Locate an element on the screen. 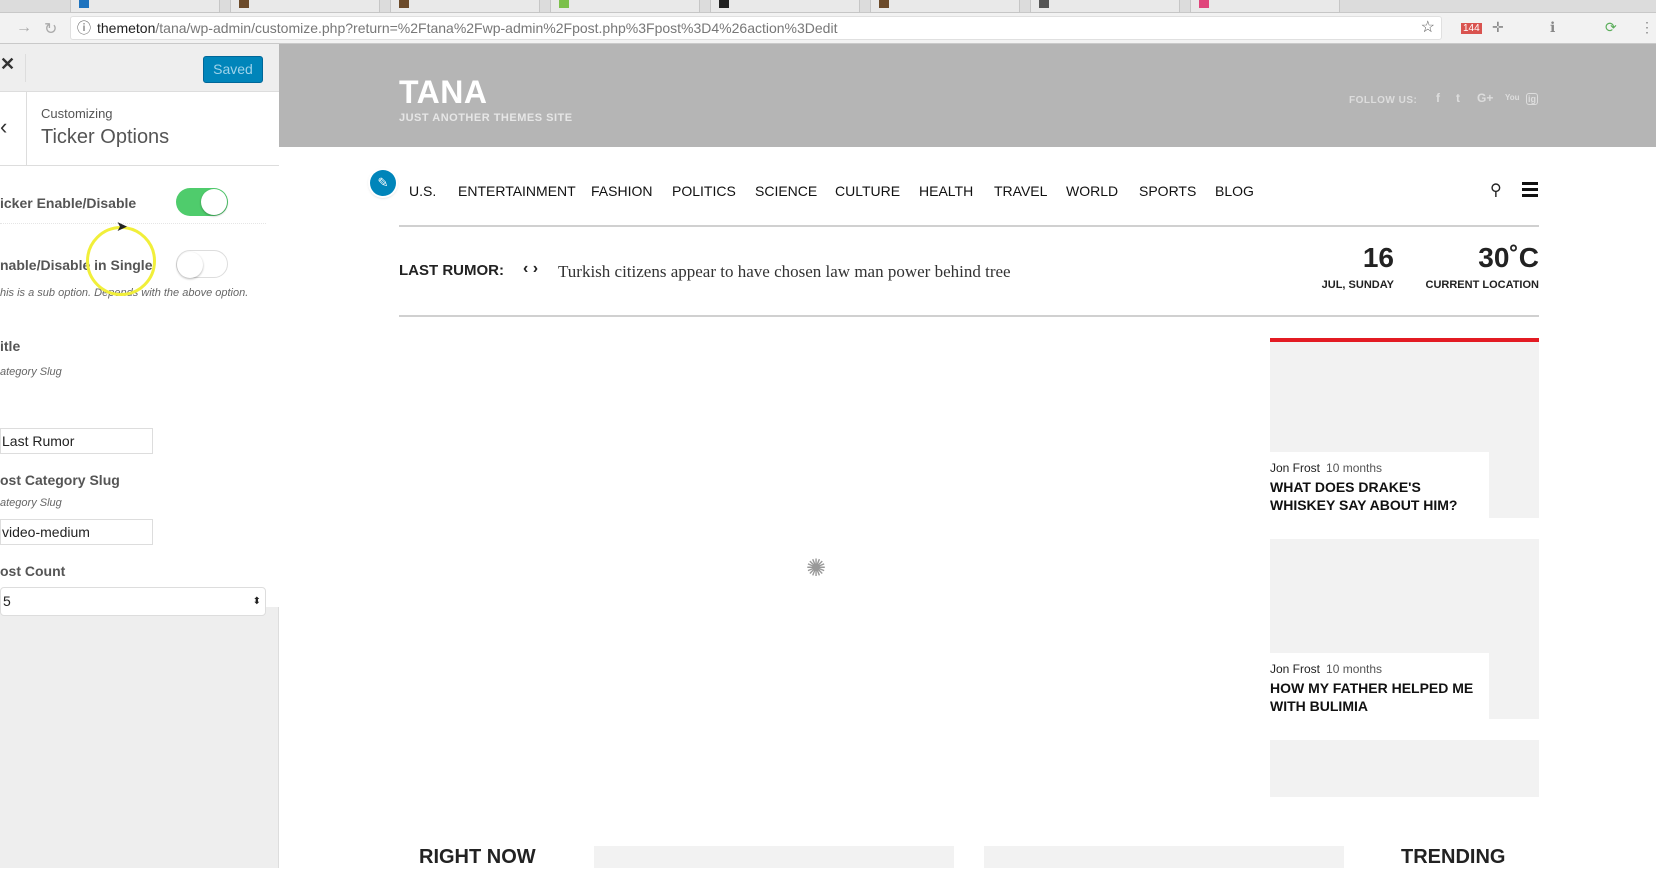  browser-tab-bar is located at coordinates (828, 6).